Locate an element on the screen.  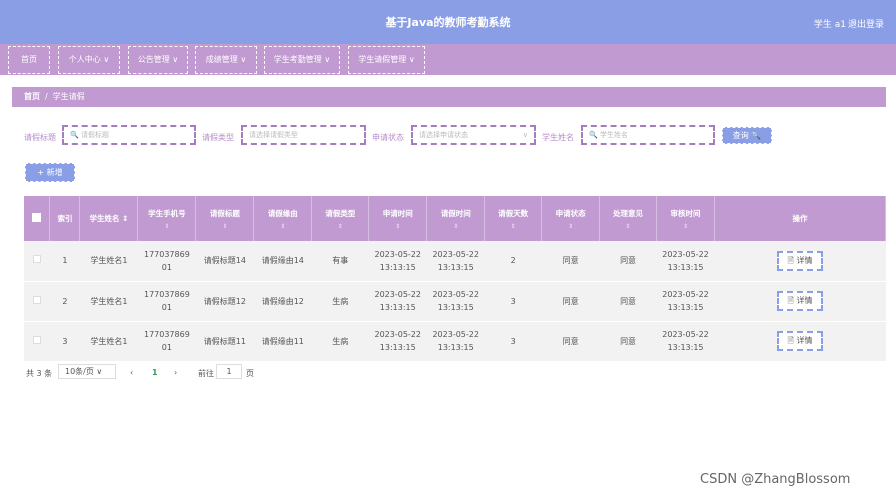
cell-days: 2 is located at coordinates (513, 261).